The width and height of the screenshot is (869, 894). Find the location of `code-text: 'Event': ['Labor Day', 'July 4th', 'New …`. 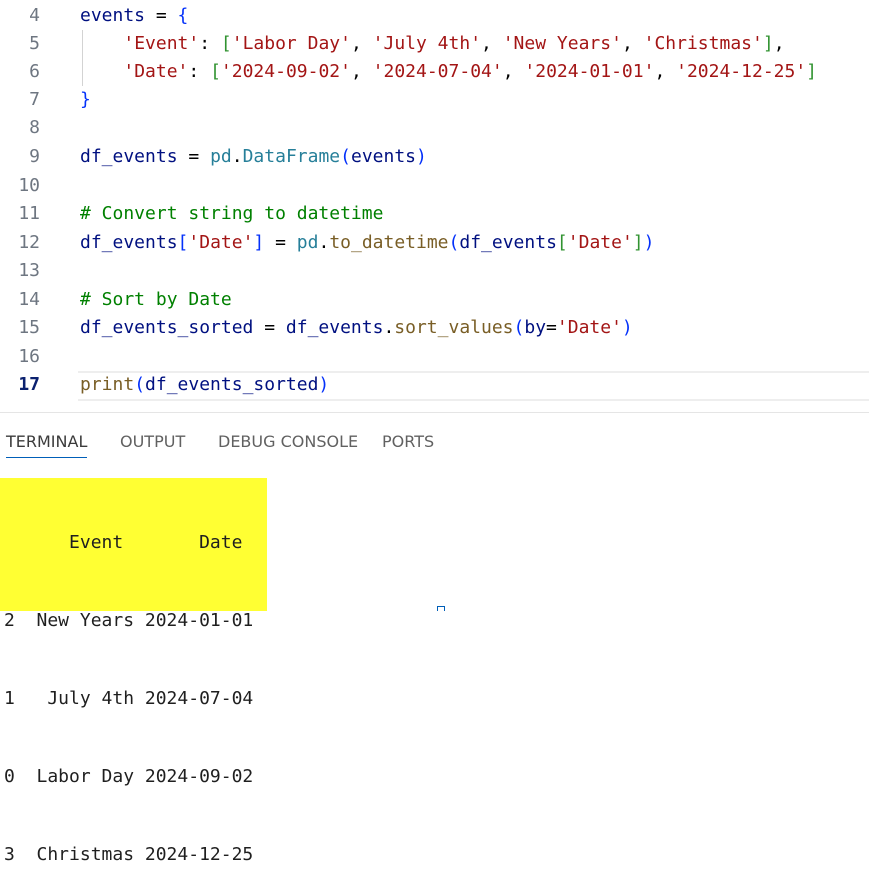

code-text: 'Event': ['Labor Day', 'July 4th', 'New … is located at coordinates (432, 44).